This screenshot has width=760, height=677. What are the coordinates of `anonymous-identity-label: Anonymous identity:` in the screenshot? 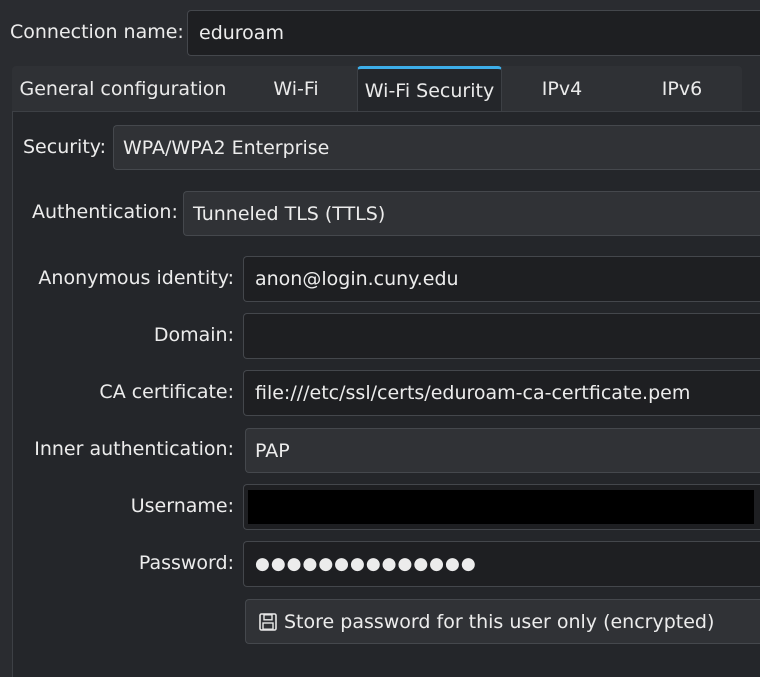 It's located at (136, 278).